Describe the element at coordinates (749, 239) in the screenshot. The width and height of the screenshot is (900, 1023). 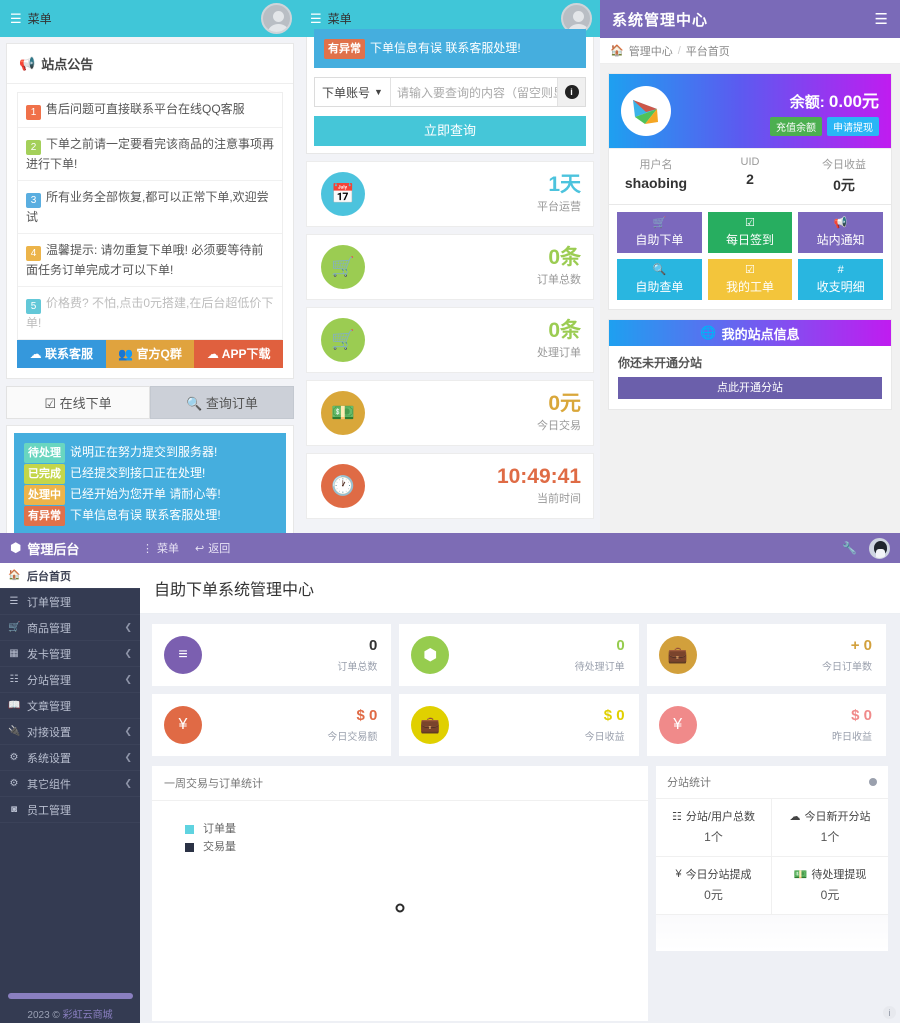
I see `quick-daily-checkin-label: 每日签到` at that location.